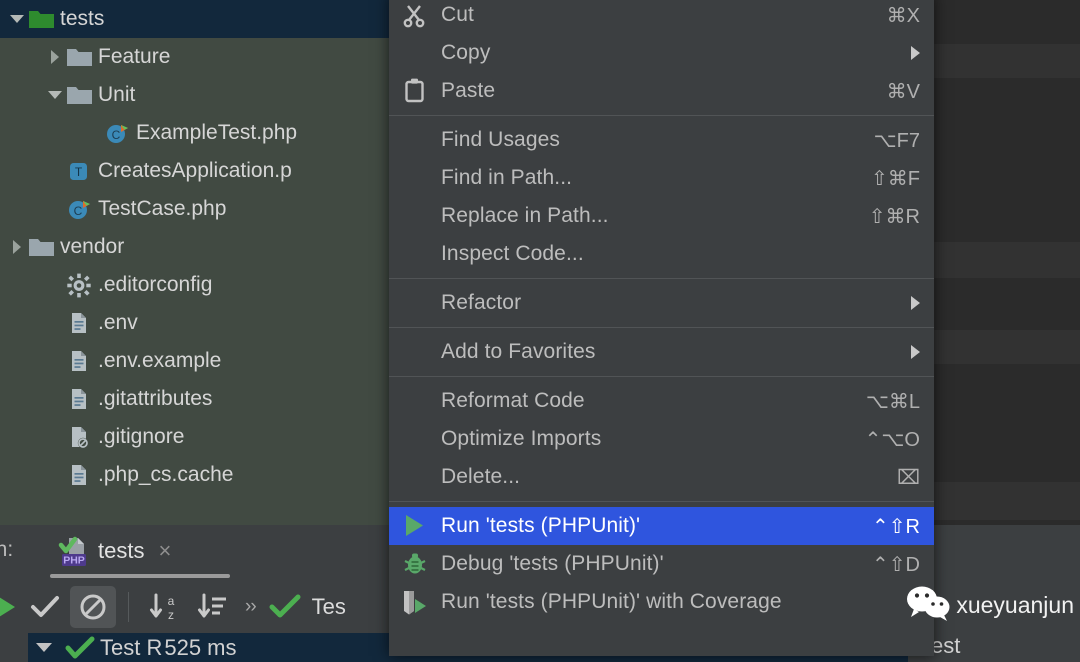 This screenshot has height=662, width=1080. What do you see at coordinates (661, 477) in the screenshot?
I see `menu-item-delete: Delete... ⌧` at bounding box center [661, 477].